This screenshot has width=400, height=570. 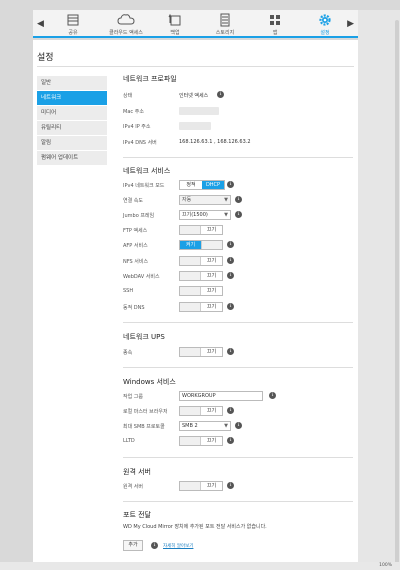 What do you see at coordinates (225, 20) in the screenshot?
I see `storage-icon` at bounding box center [225, 20].